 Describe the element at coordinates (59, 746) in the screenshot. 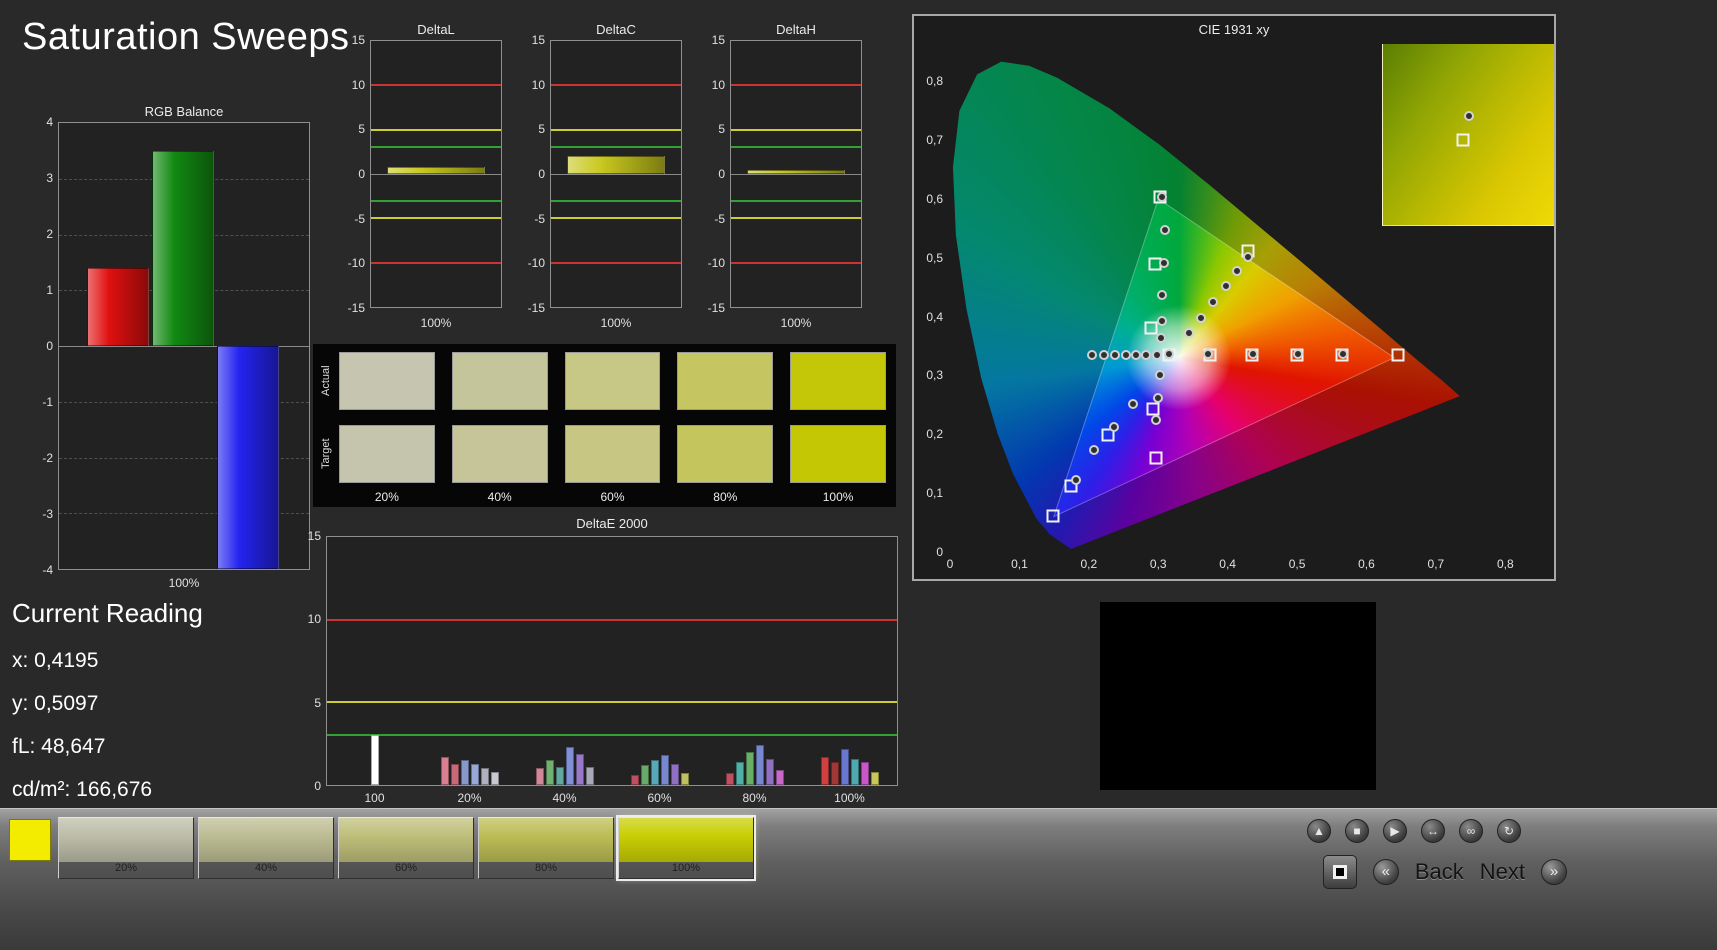

I see `reading-fl-value: fL: 48,647` at that location.